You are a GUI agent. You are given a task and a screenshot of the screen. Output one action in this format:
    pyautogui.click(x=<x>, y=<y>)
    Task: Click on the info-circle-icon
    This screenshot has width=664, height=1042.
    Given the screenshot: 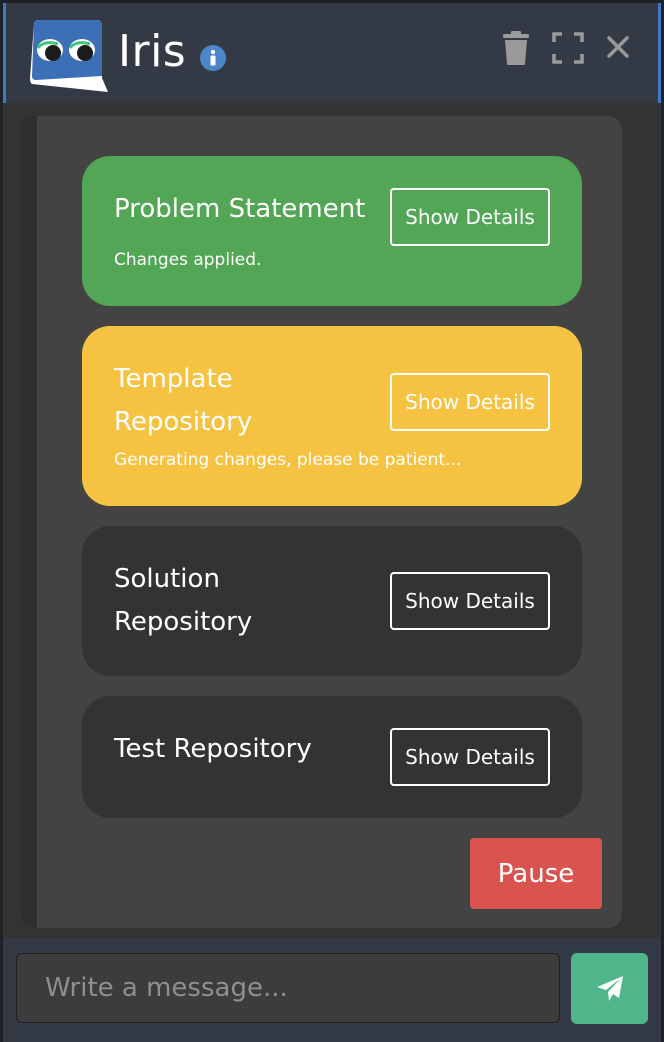 What is the action you would take?
    pyautogui.click(x=213, y=58)
    